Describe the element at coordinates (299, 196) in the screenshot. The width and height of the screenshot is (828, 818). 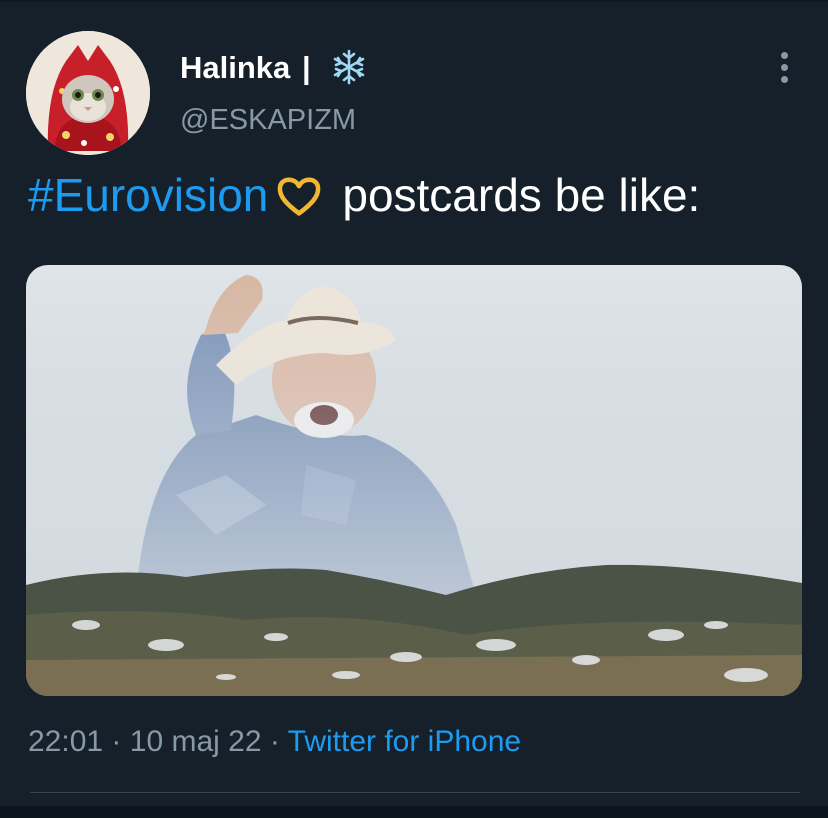
I see `gold-heart-icon` at that location.